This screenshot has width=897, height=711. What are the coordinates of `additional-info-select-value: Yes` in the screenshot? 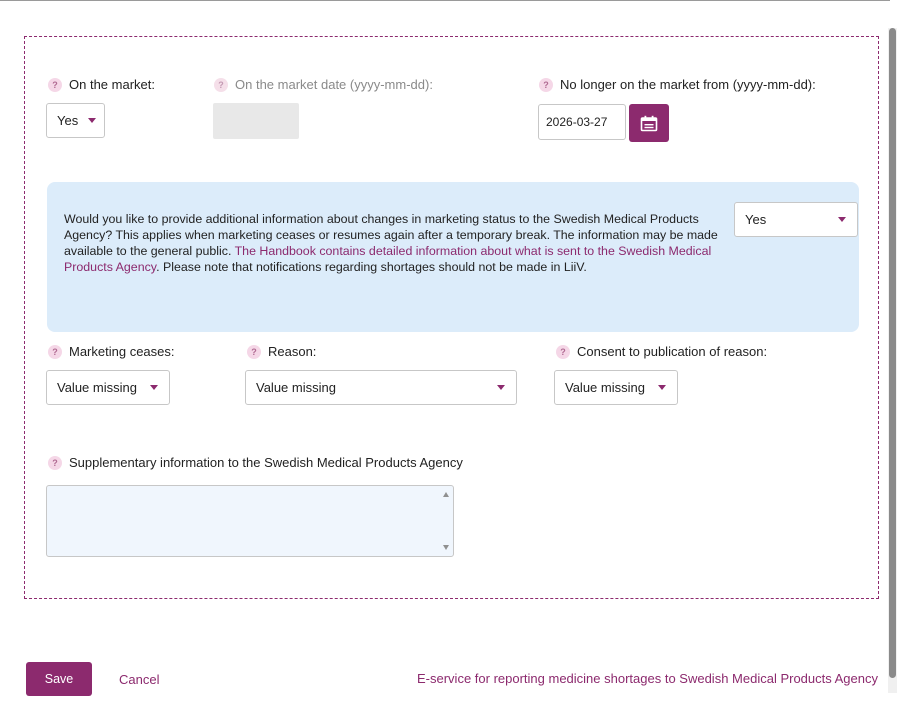 It's located at (756, 219).